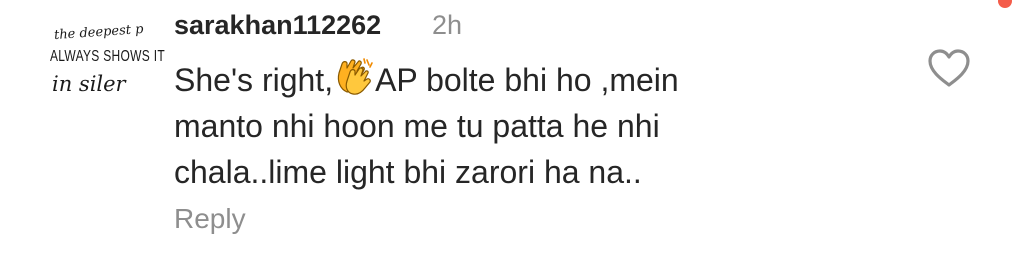  I want to click on comment-timestamp: 2h, so click(447, 25).